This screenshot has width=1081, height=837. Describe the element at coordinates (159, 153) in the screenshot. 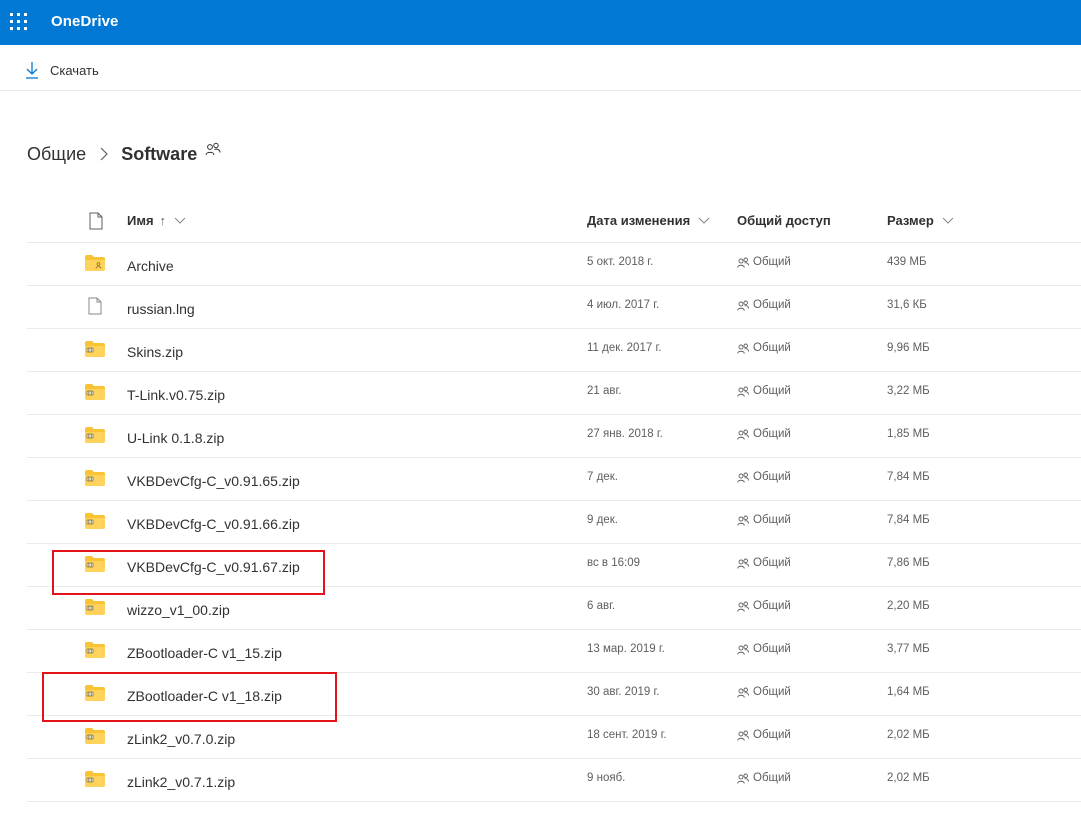

I see `breadcrumb-current: Software` at that location.